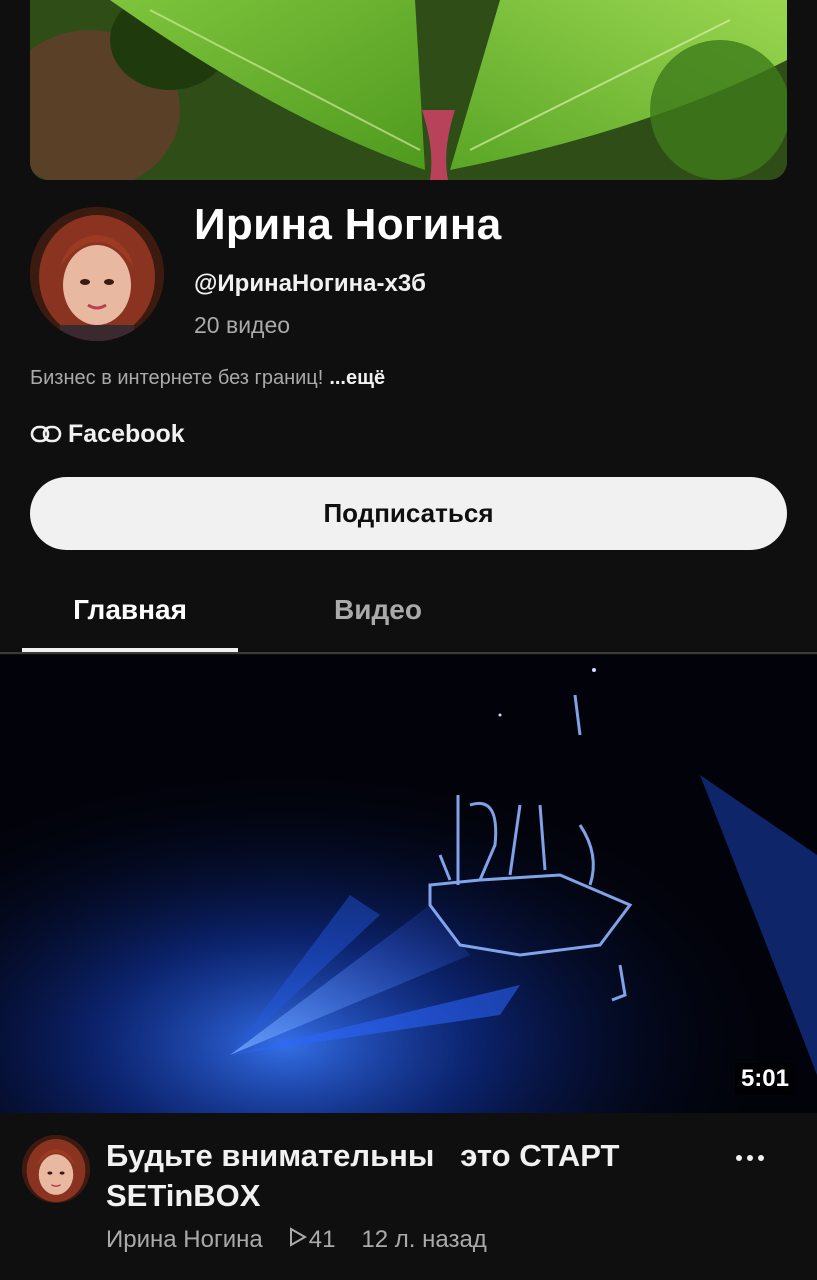 This screenshot has width=817, height=1280. I want to click on video-views: 41, so click(322, 1239).